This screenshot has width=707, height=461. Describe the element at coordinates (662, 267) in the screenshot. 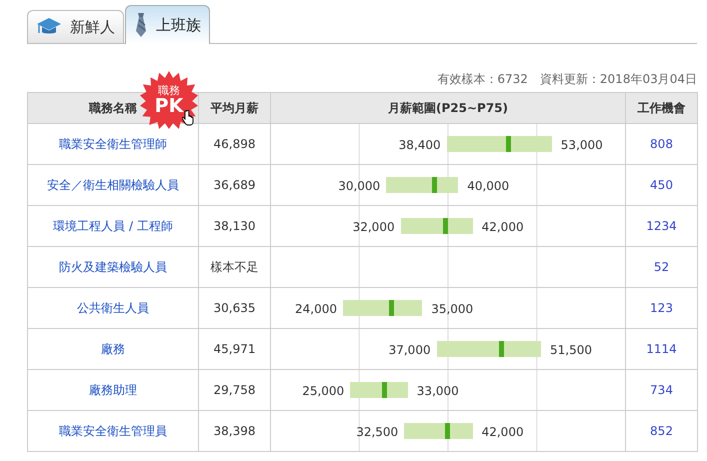

I see `job-openings-link: 52` at that location.